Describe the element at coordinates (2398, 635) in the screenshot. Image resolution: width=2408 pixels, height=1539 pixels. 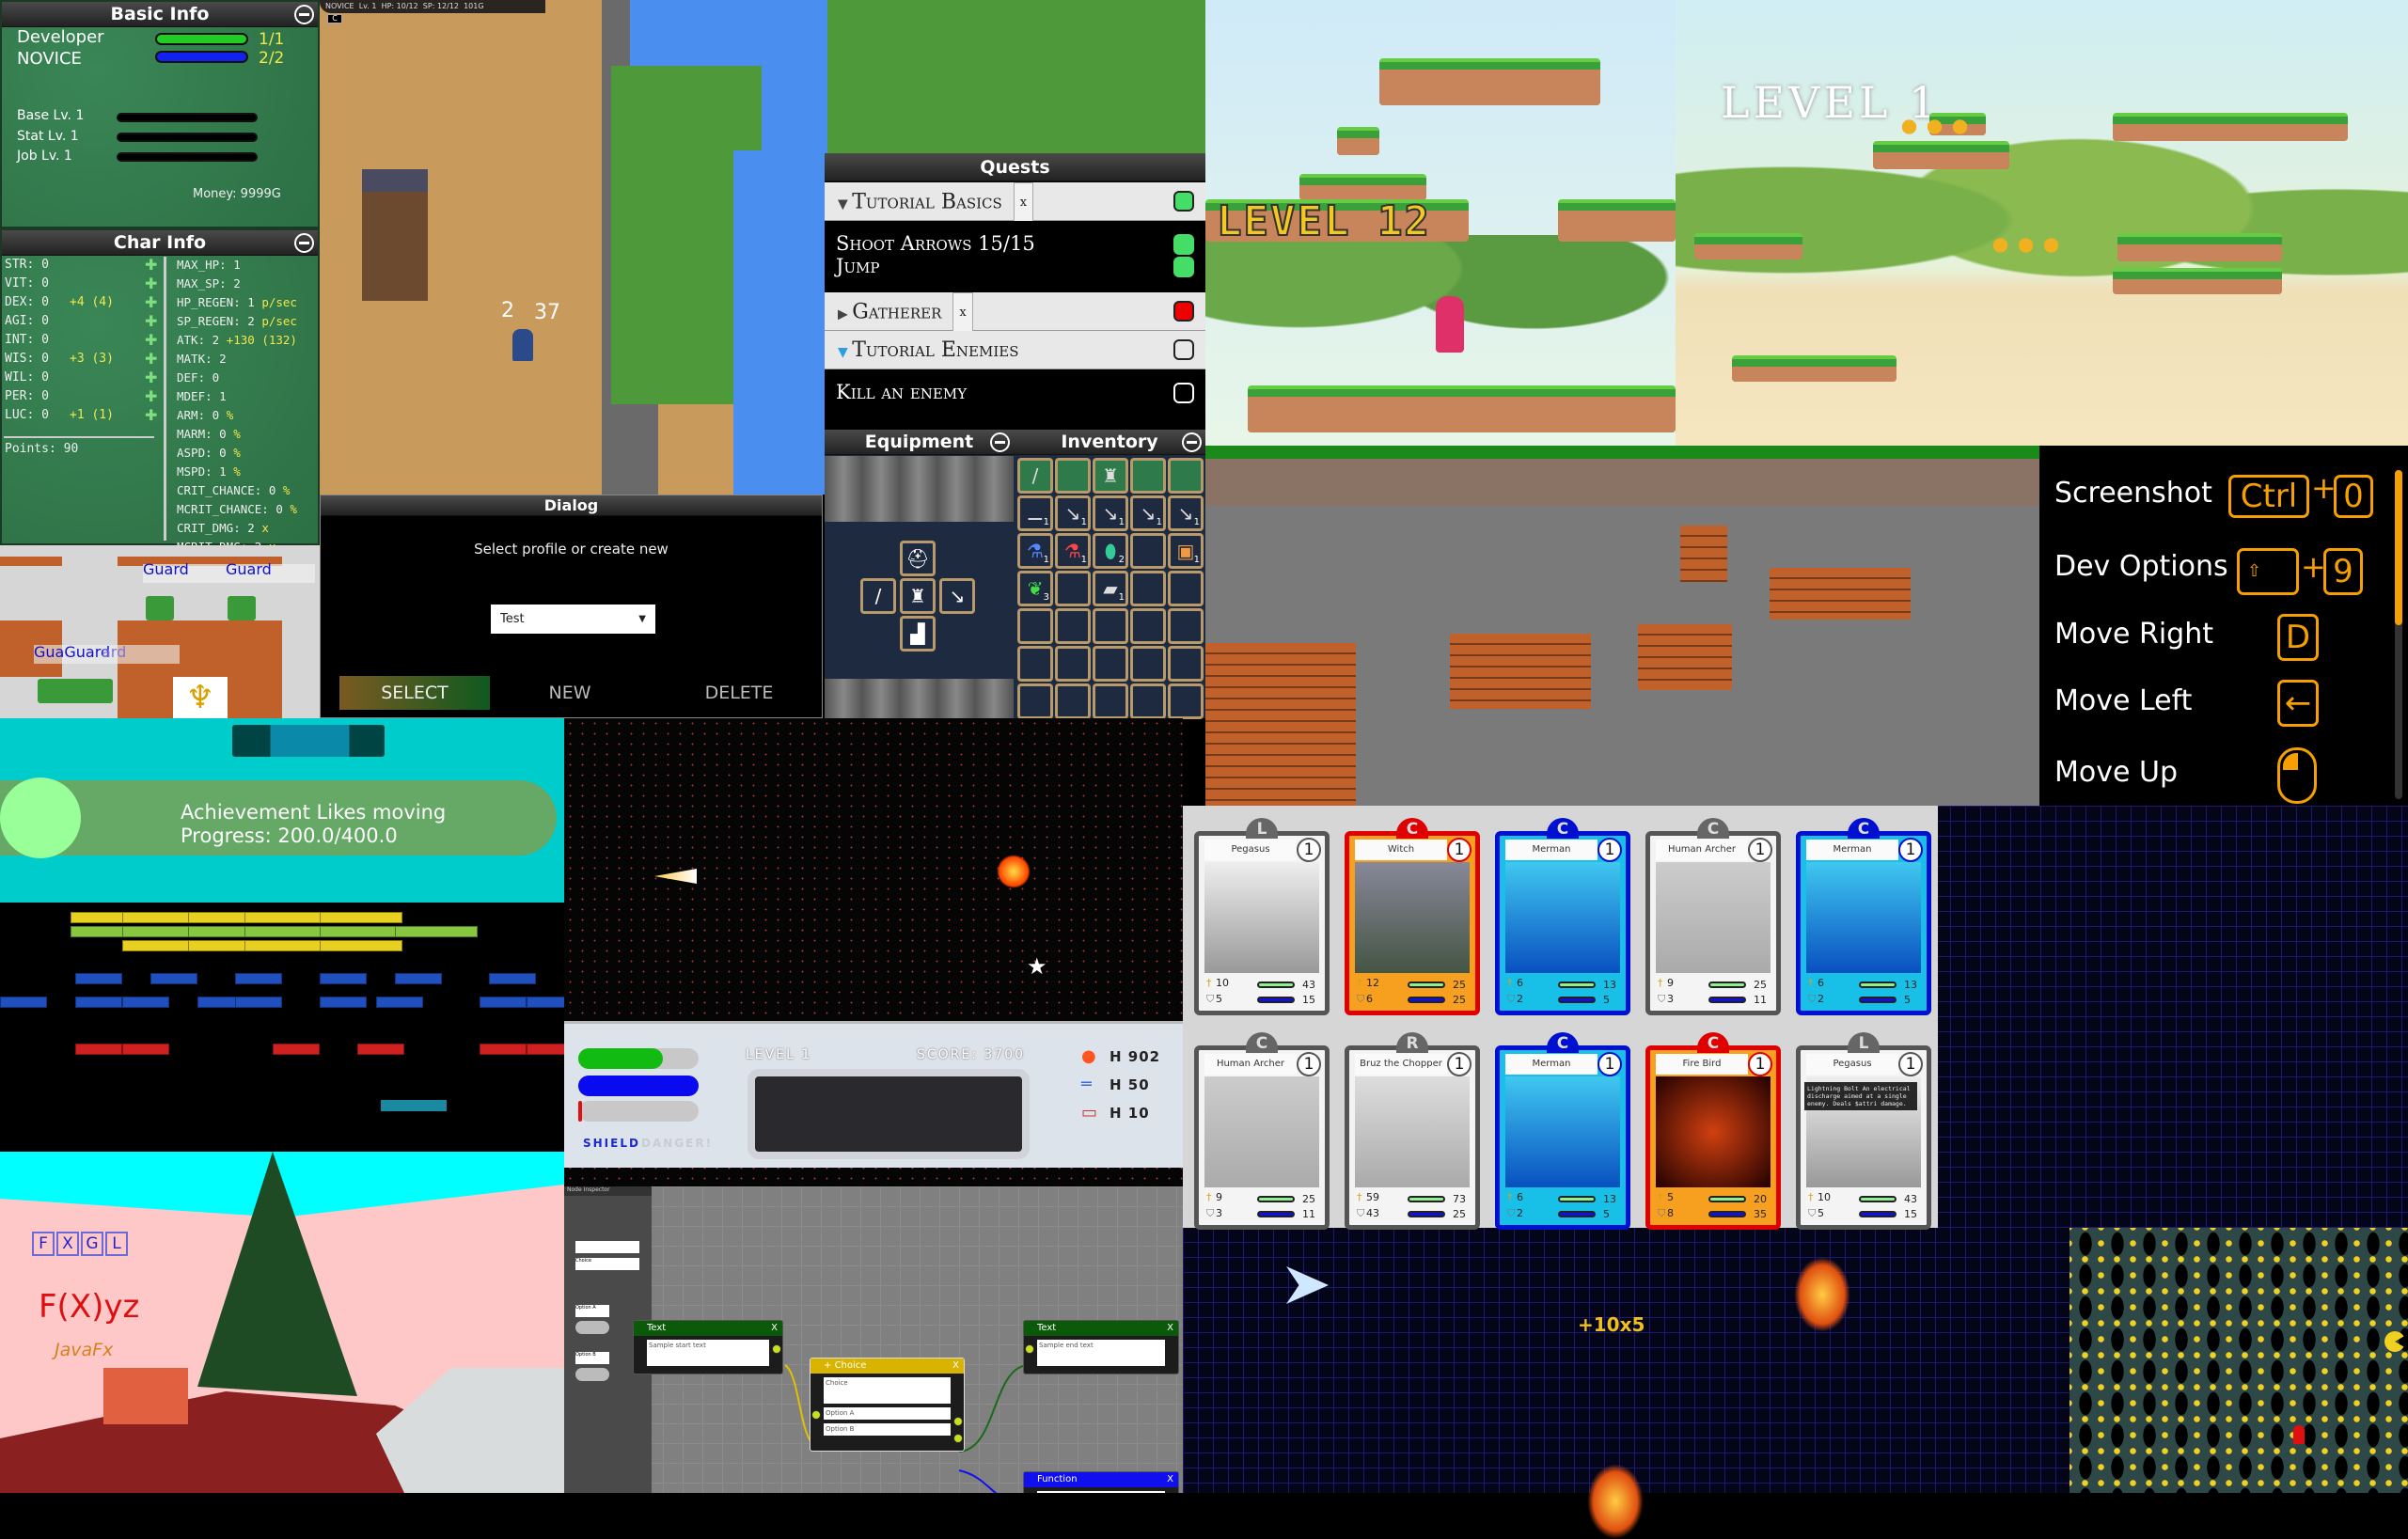
I see `scrollbar` at that location.